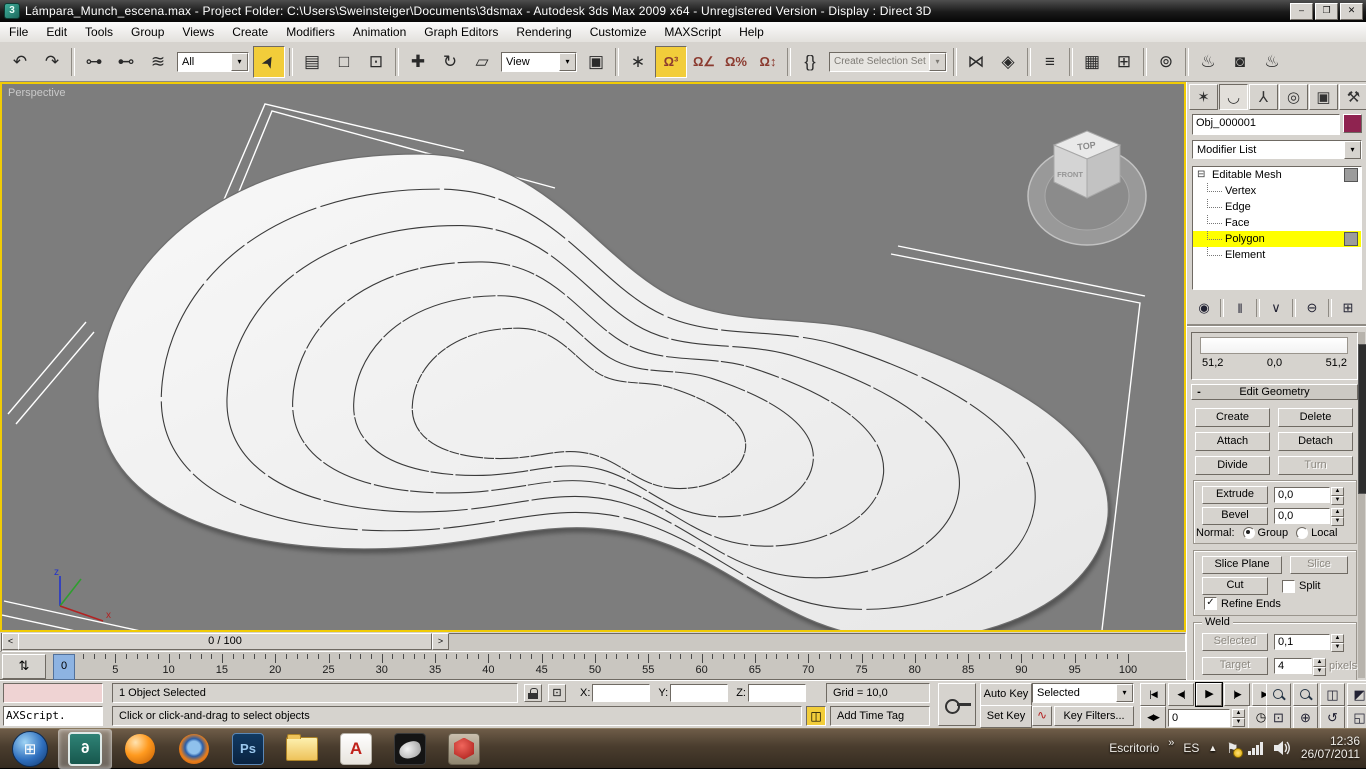 The height and width of the screenshot is (769, 1366). I want to click on zoom-region-icon: ⊡, so click(1278, 717).